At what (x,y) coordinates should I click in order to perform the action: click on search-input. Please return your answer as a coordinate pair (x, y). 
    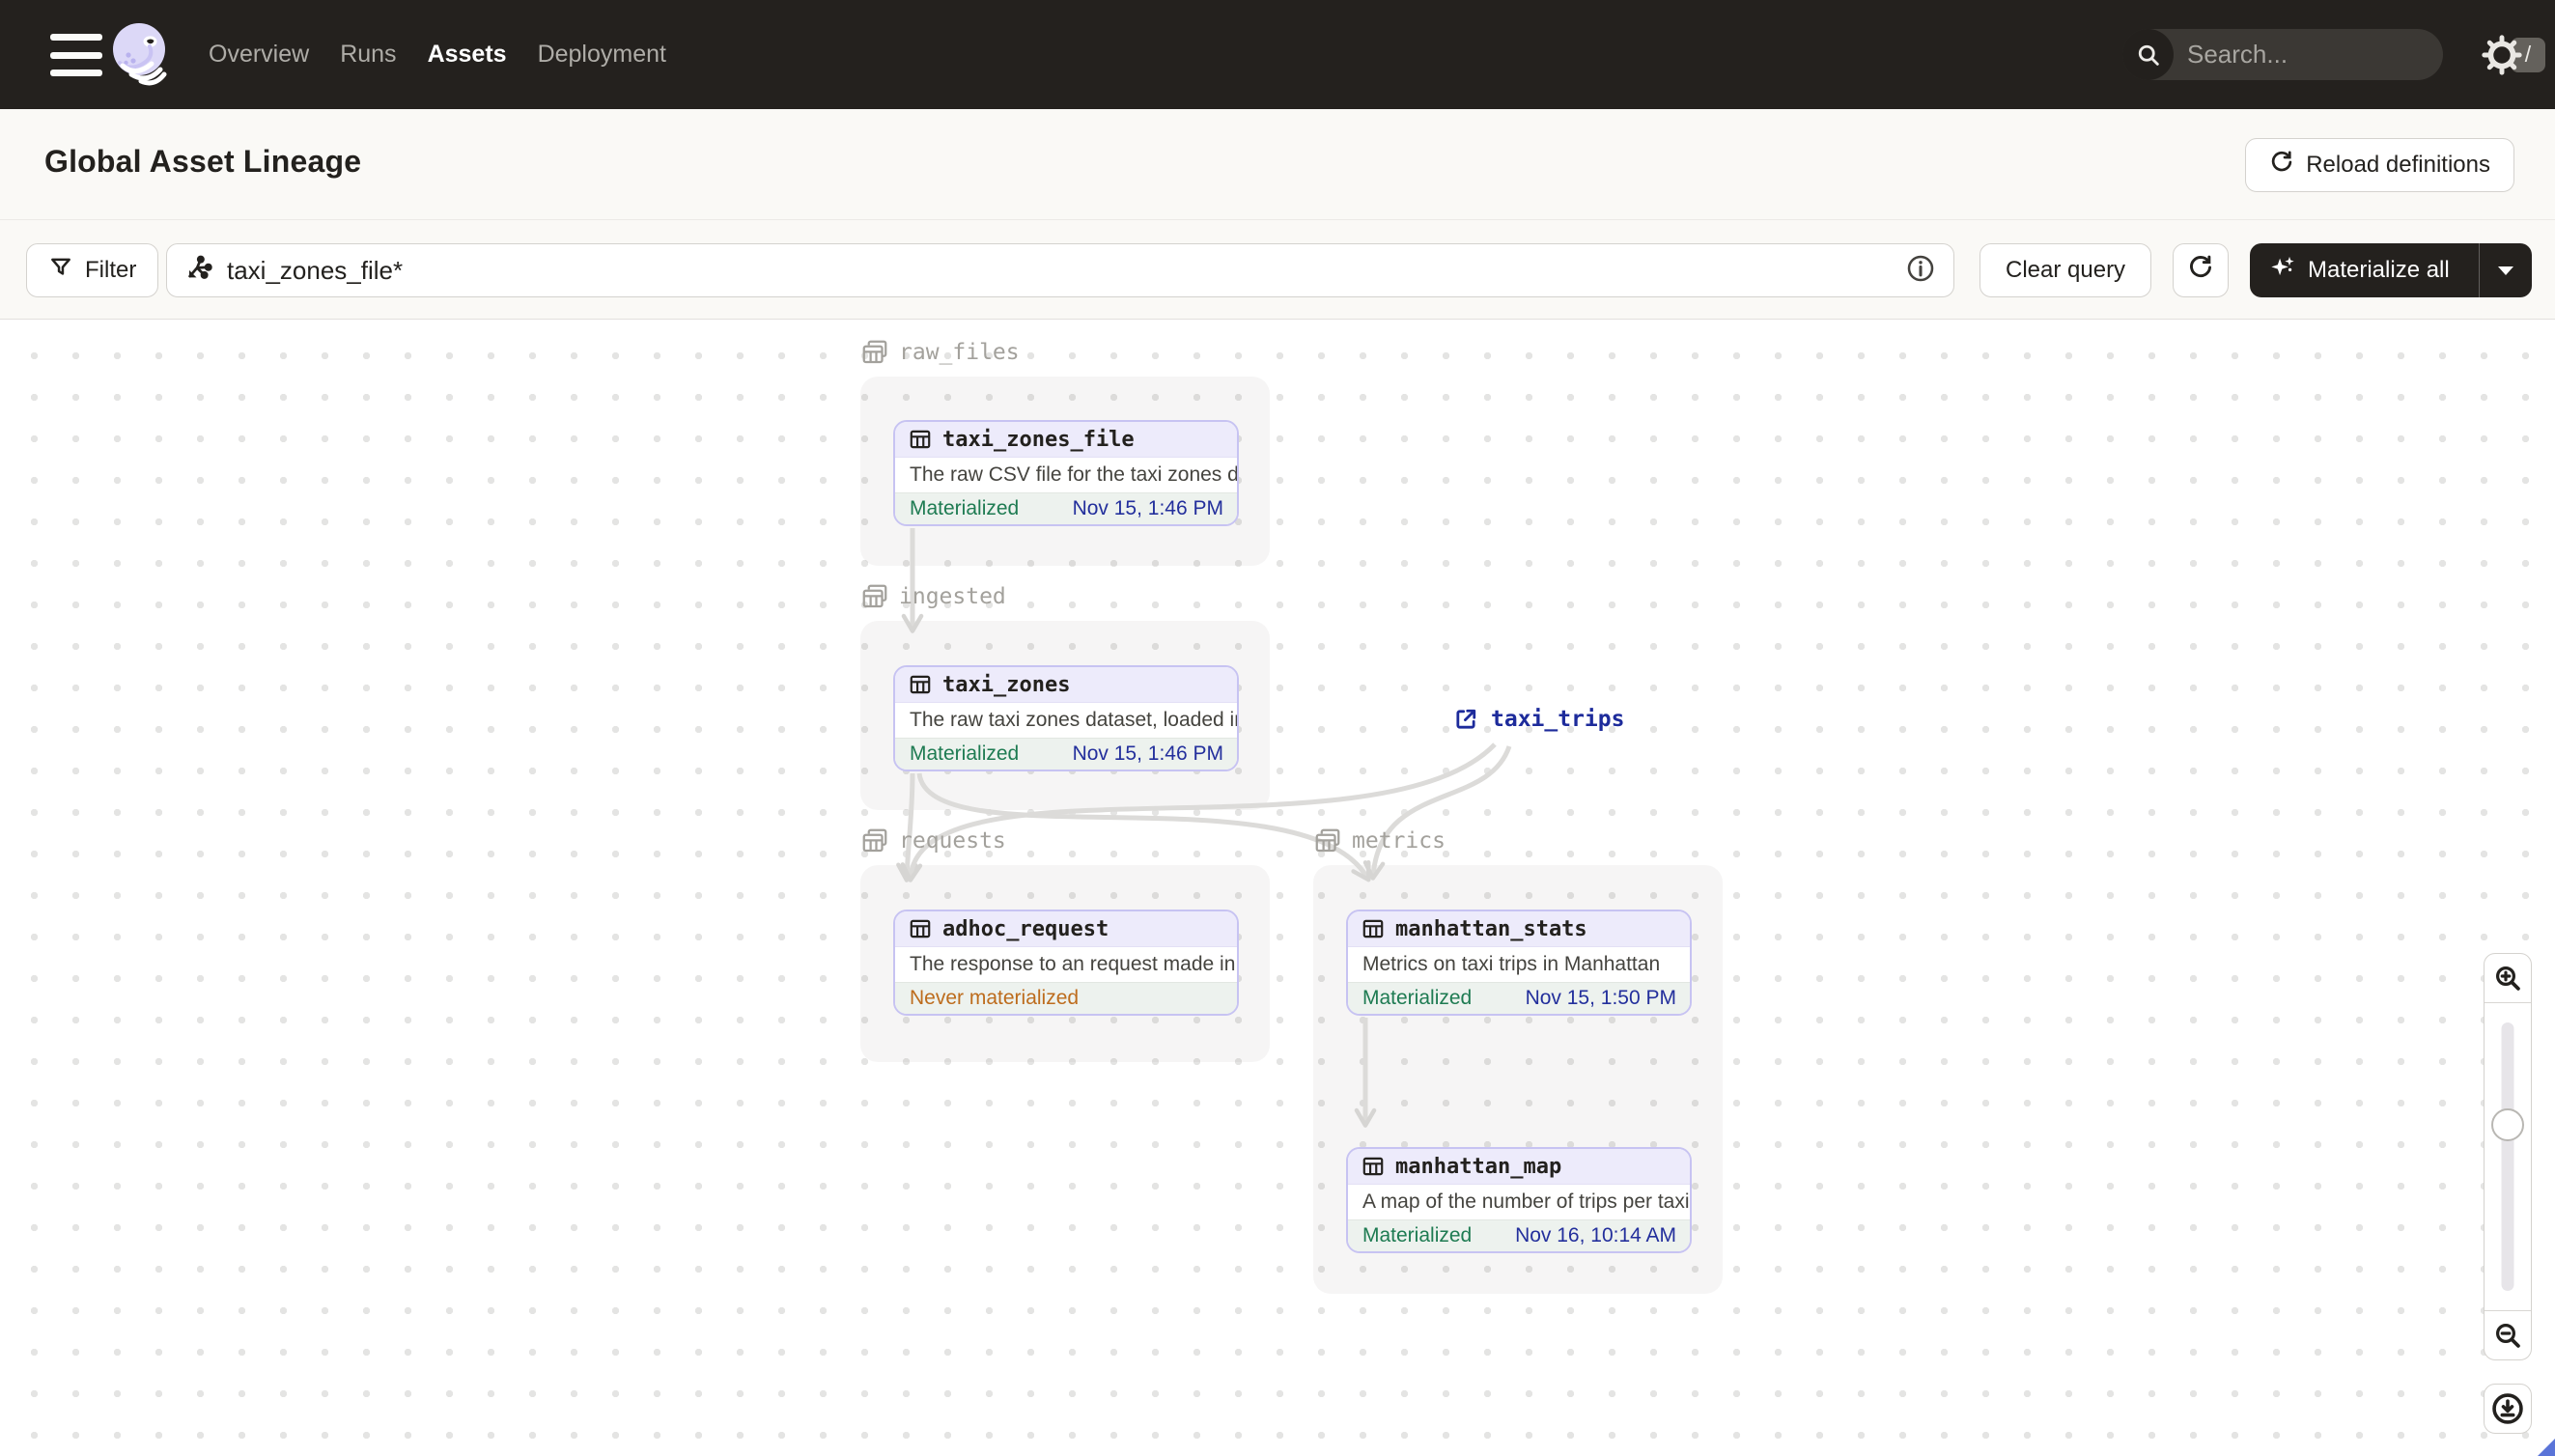
    Looking at the image, I should click on (2342, 55).